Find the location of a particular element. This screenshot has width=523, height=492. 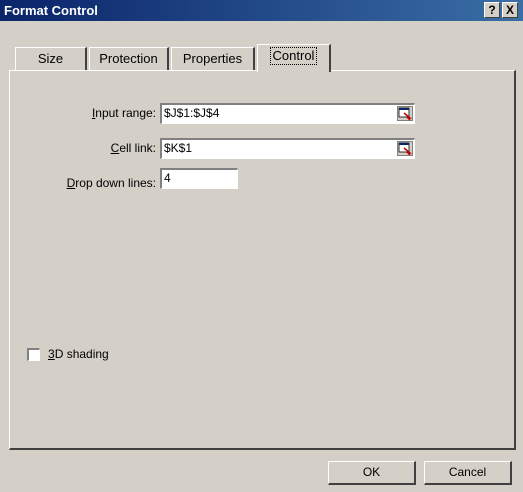

drop-down-lines-label: Drop down lines: is located at coordinates (111, 183).